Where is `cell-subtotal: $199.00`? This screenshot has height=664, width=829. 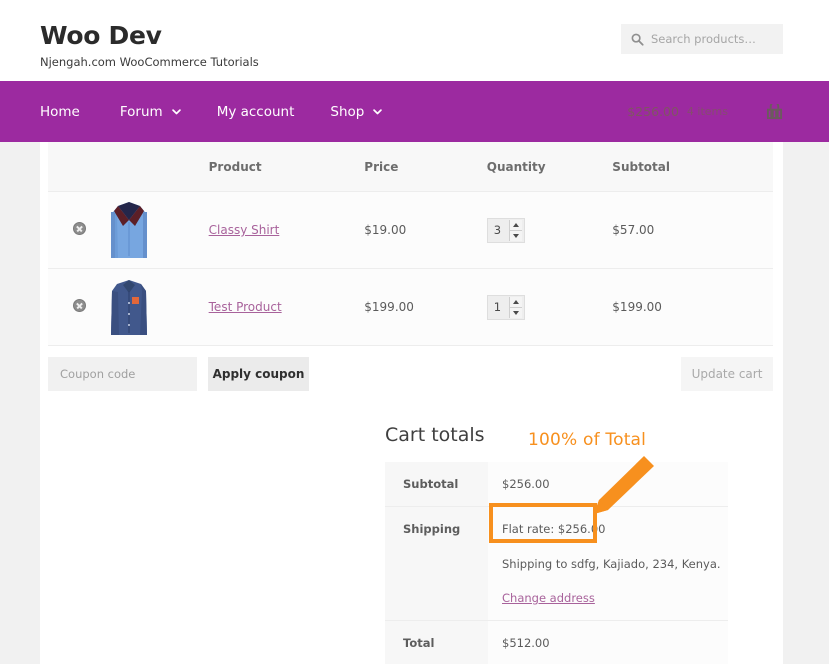 cell-subtotal: $199.00 is located at coordinates (692, 307).